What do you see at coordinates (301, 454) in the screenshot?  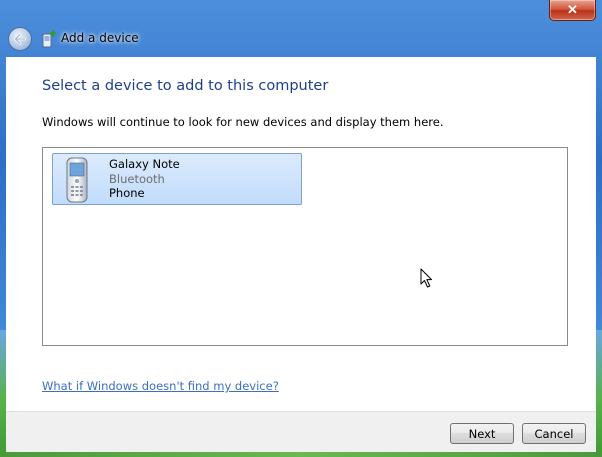 I see `desktop-background-bottom` at bounding box center [301, 454].